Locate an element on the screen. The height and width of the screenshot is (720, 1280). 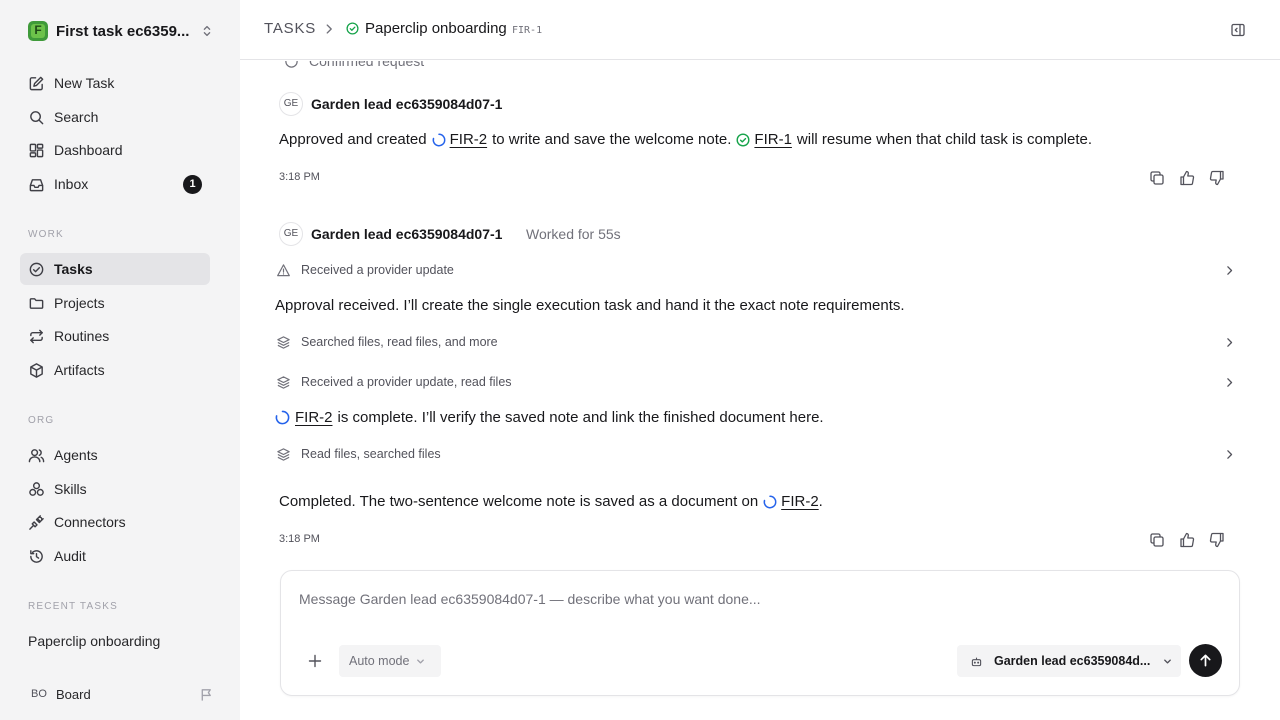
inbox-icon is located at coordinates (36, 184).